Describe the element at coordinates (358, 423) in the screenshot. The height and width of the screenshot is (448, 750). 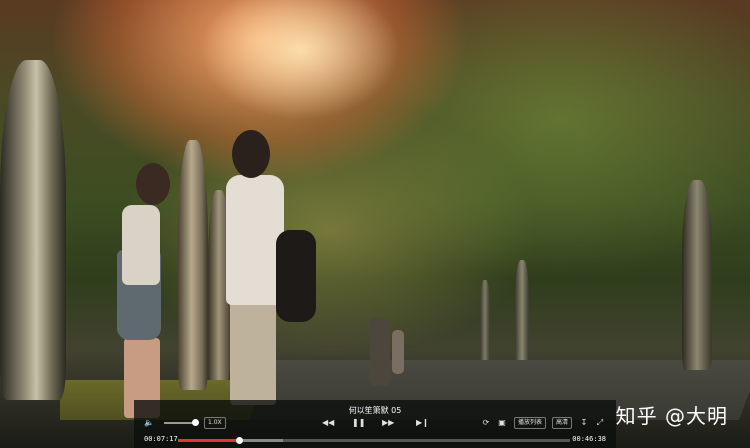
I see `pause-icon: ❚❚` at that location.